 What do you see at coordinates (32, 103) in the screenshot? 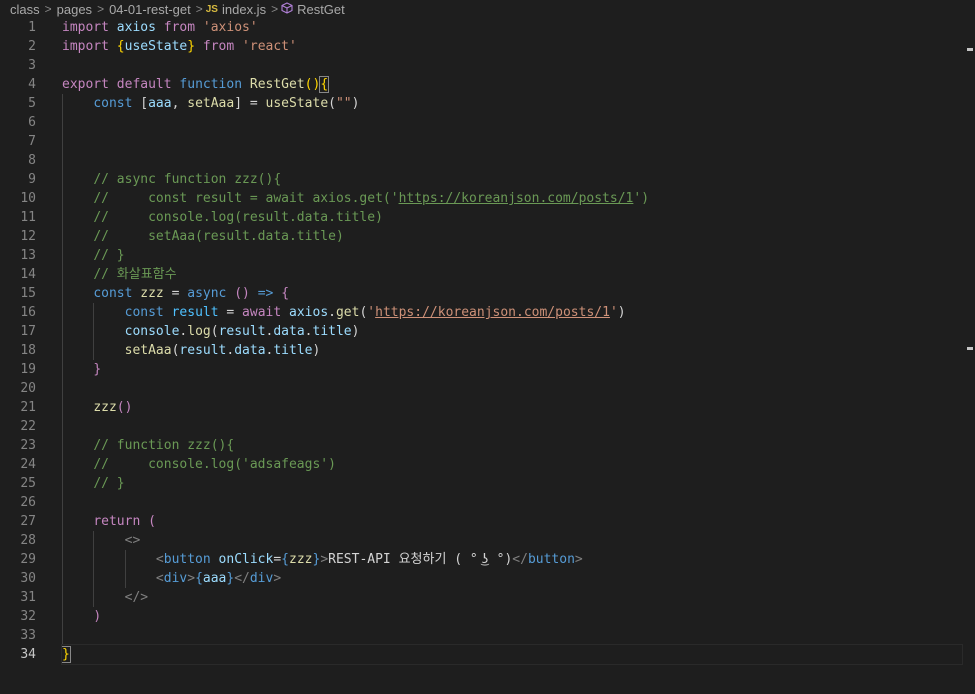
I see `line-number: 5` at bounding box center [32, 103].